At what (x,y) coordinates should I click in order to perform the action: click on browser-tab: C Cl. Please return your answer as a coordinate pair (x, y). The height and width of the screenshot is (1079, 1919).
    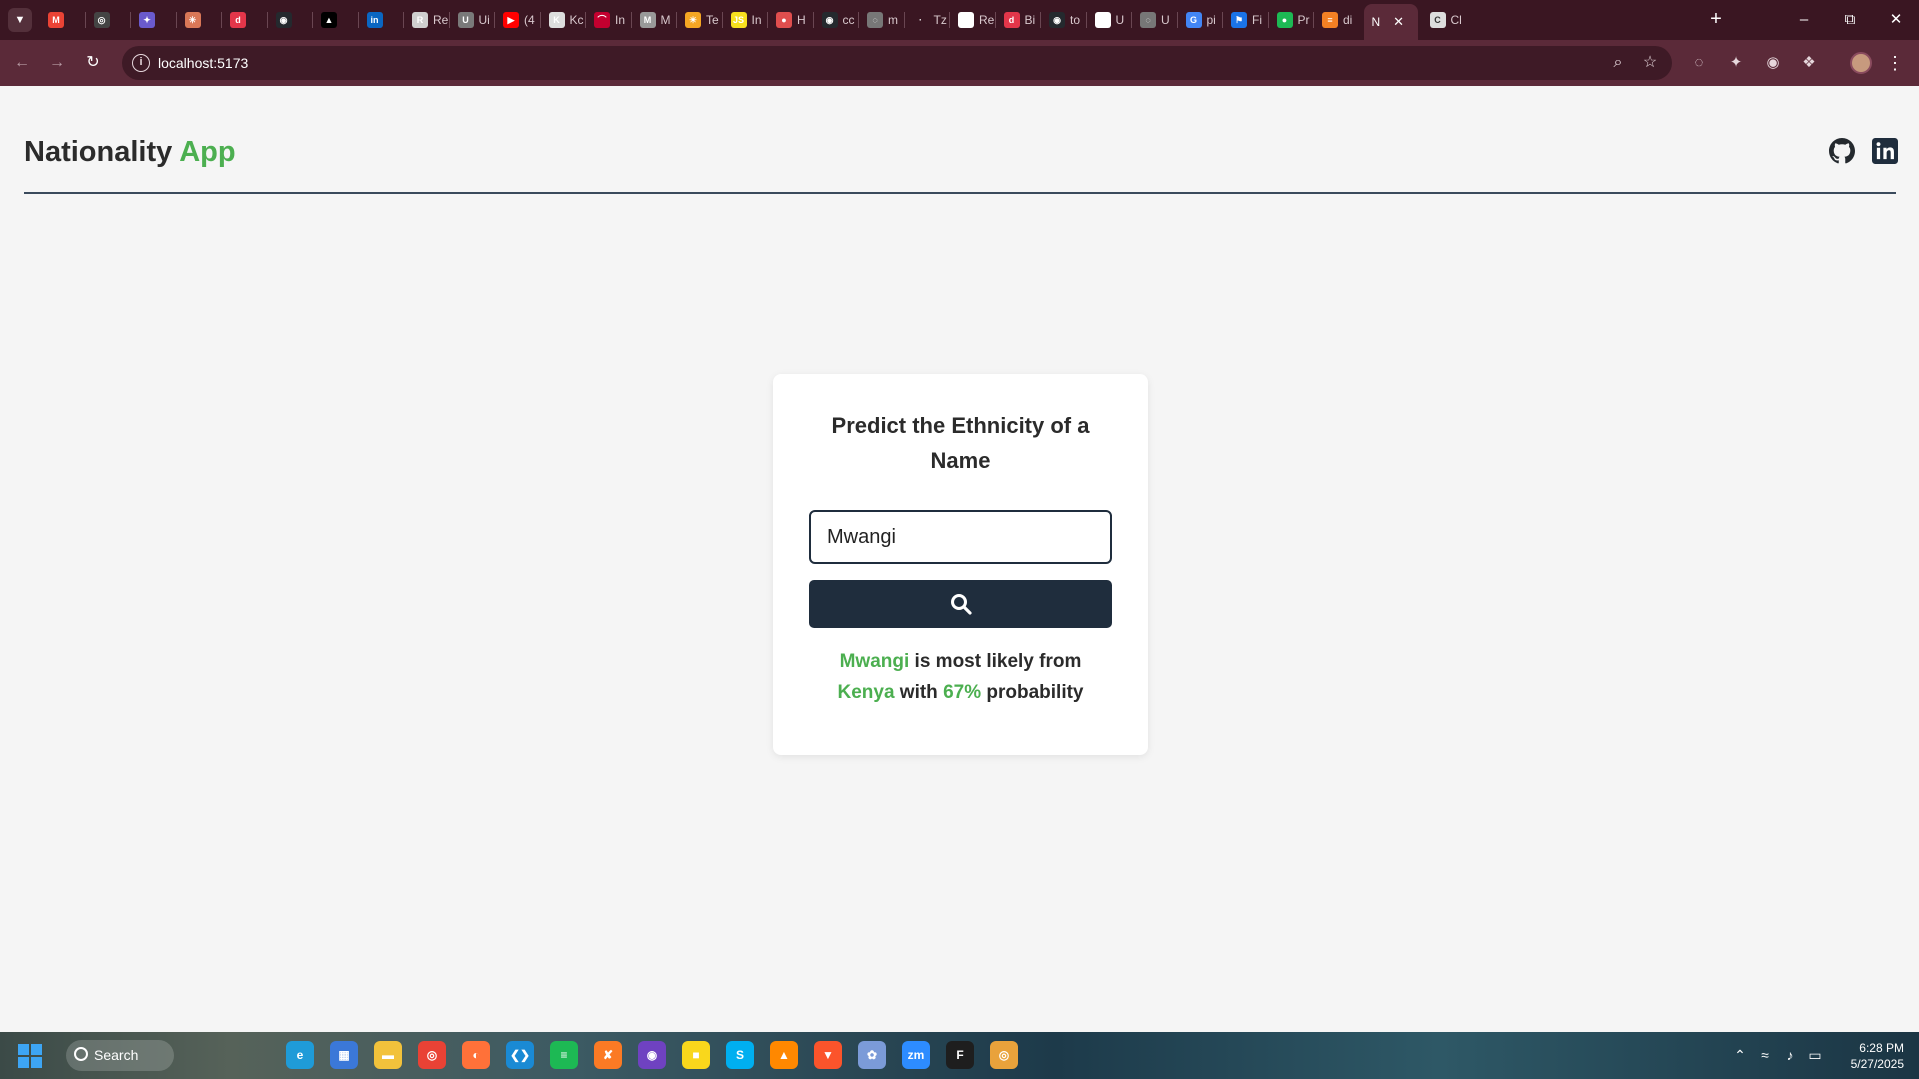
    Looking at the image, I should click on (1449, 20).